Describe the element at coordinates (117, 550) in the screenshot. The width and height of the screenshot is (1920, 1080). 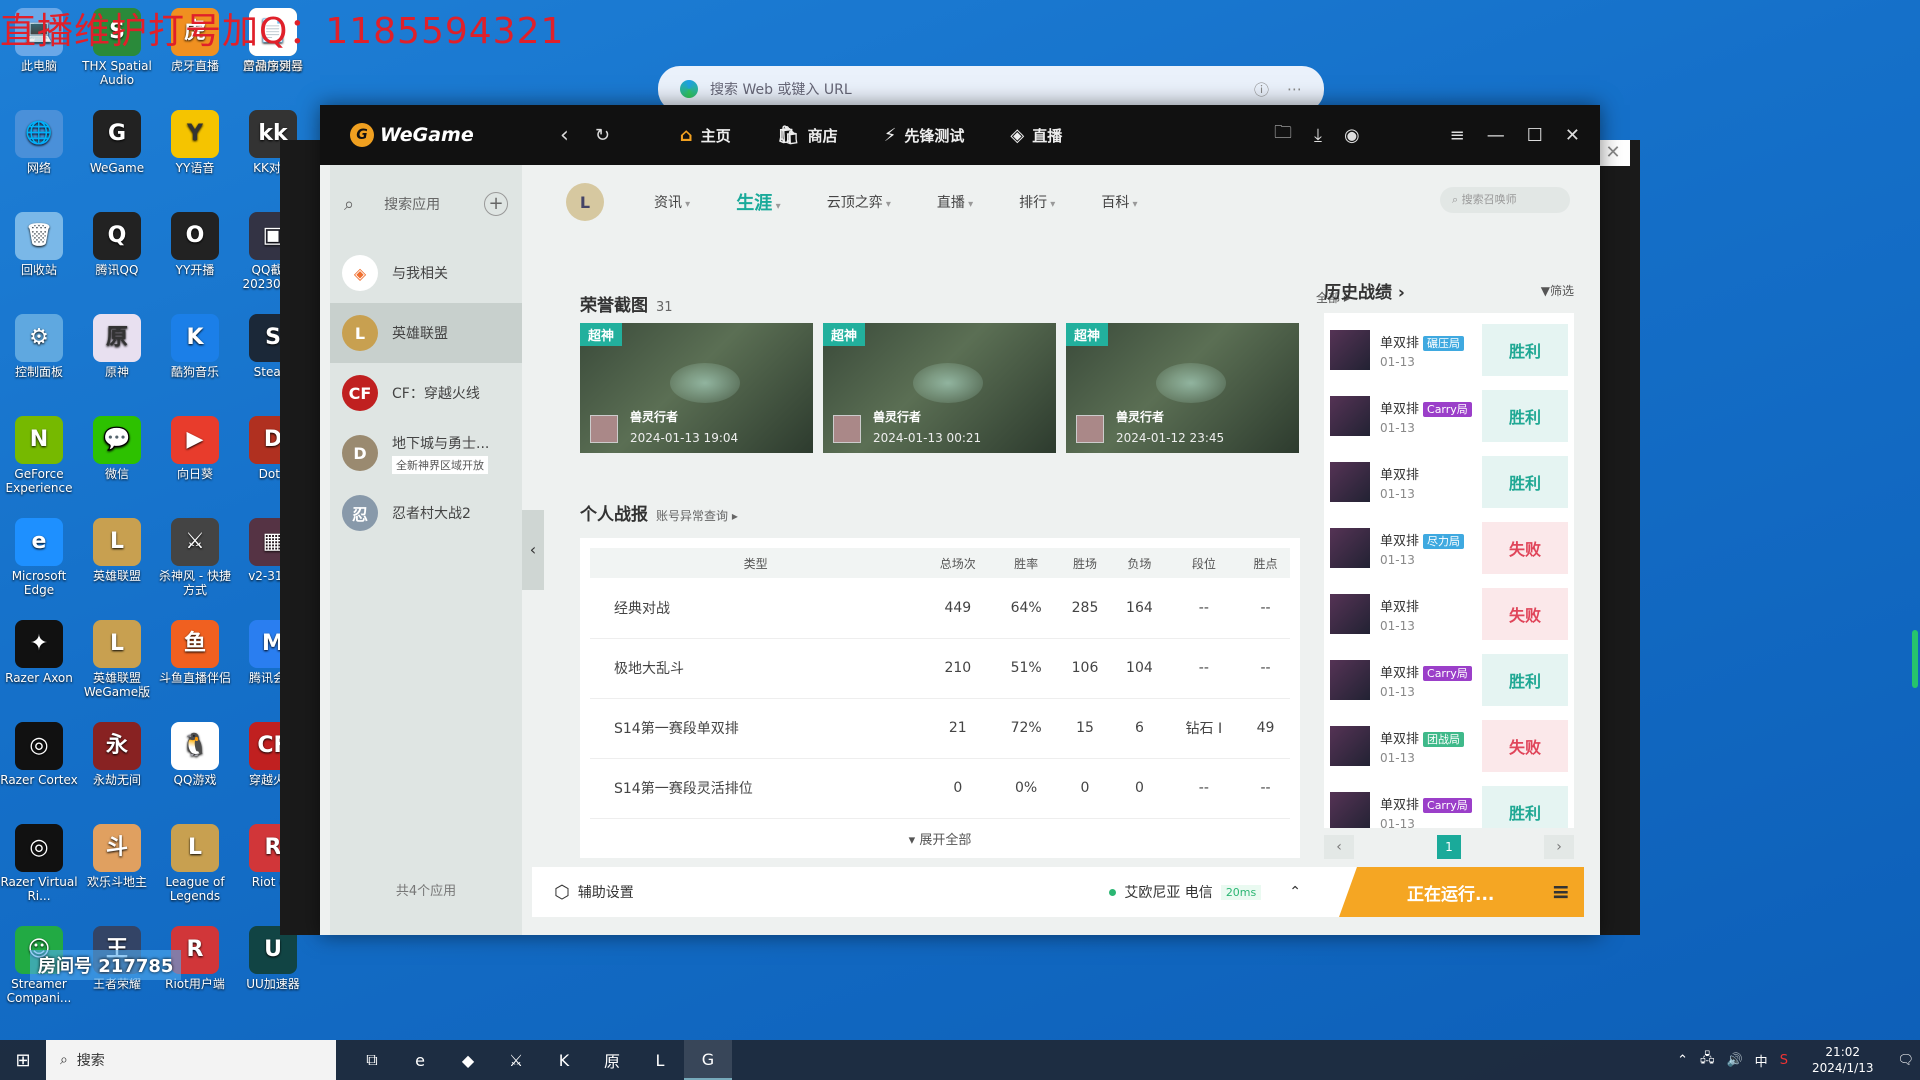
I see `desktop-icon: L 英雄联盟` at that location.